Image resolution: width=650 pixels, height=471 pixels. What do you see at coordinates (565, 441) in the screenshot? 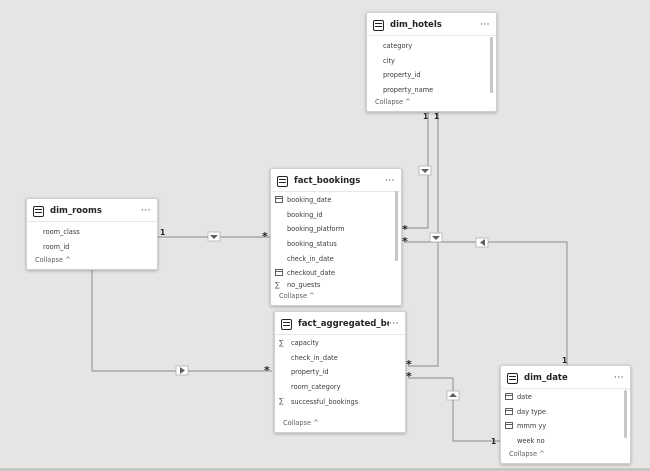
I see `field-row: week no` at bounding box center [565, 441].